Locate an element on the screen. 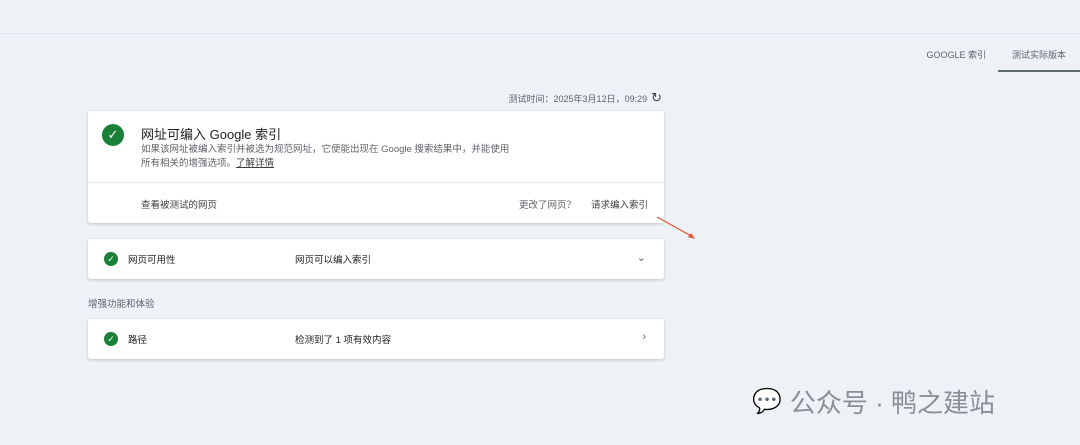  page-changed-text: 更改了网页？ is located at coordinates (547, 205).